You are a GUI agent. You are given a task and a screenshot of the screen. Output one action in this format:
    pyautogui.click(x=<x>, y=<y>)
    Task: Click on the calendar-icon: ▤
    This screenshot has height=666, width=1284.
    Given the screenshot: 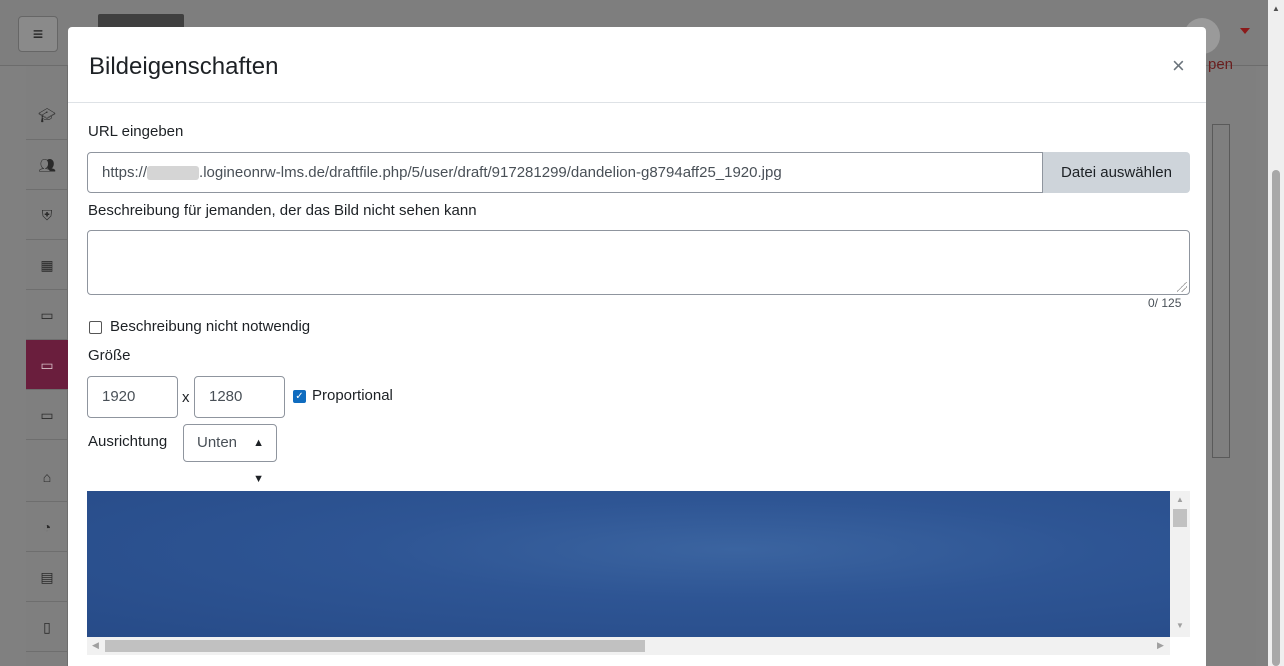 What is the action you would take?
    pyautogui.click(x=47, y=577)
    